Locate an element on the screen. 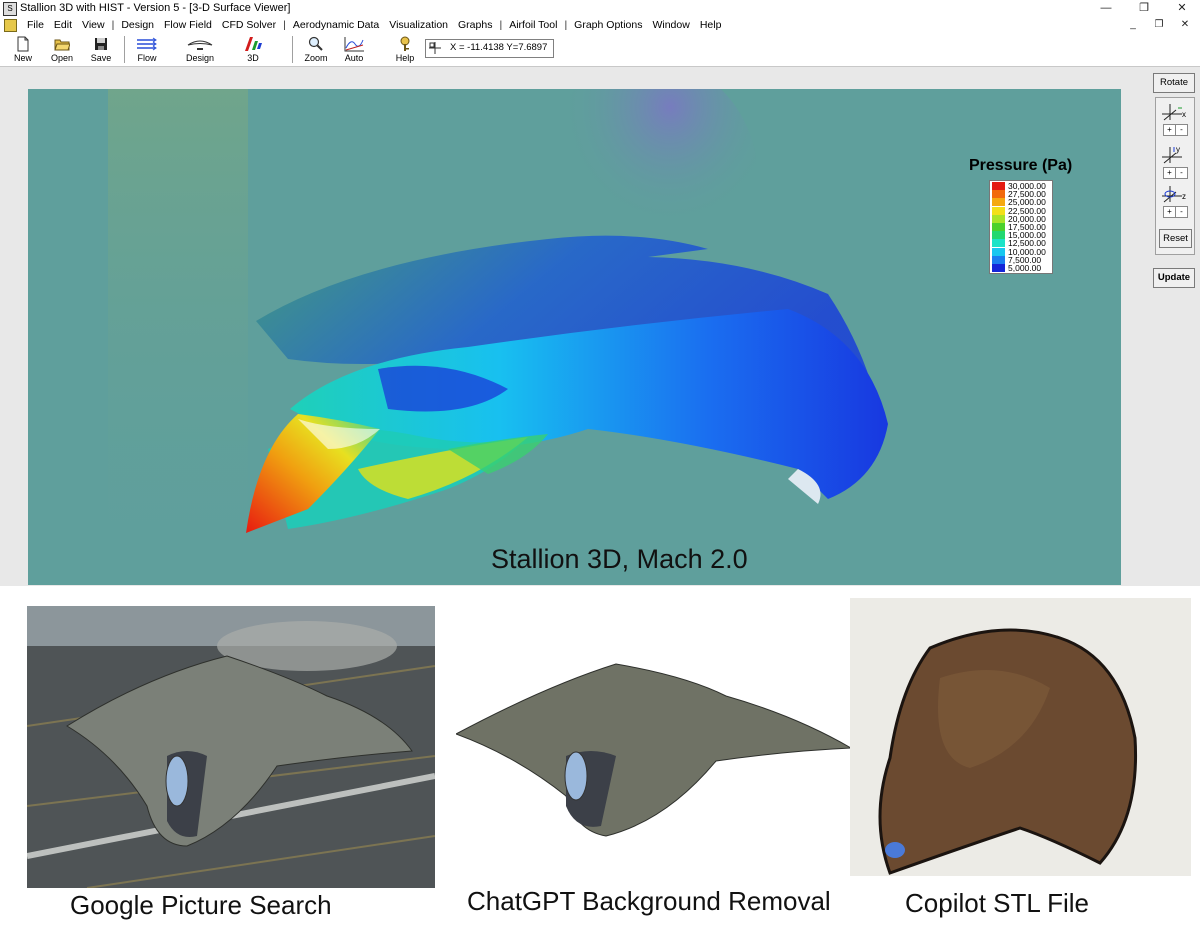 This screenshot has width=1200, height=929. menu-graphs: Graphs is located at coordinates (475, 25).